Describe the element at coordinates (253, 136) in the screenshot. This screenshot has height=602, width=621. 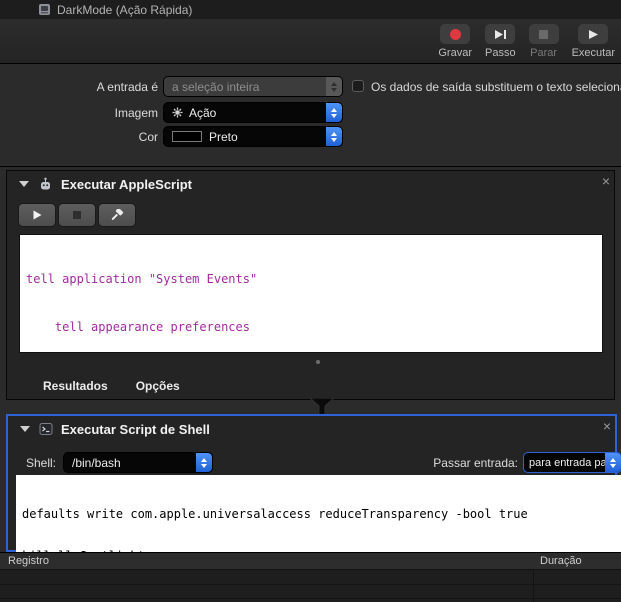
I see `color-popup: Preto` at that location.